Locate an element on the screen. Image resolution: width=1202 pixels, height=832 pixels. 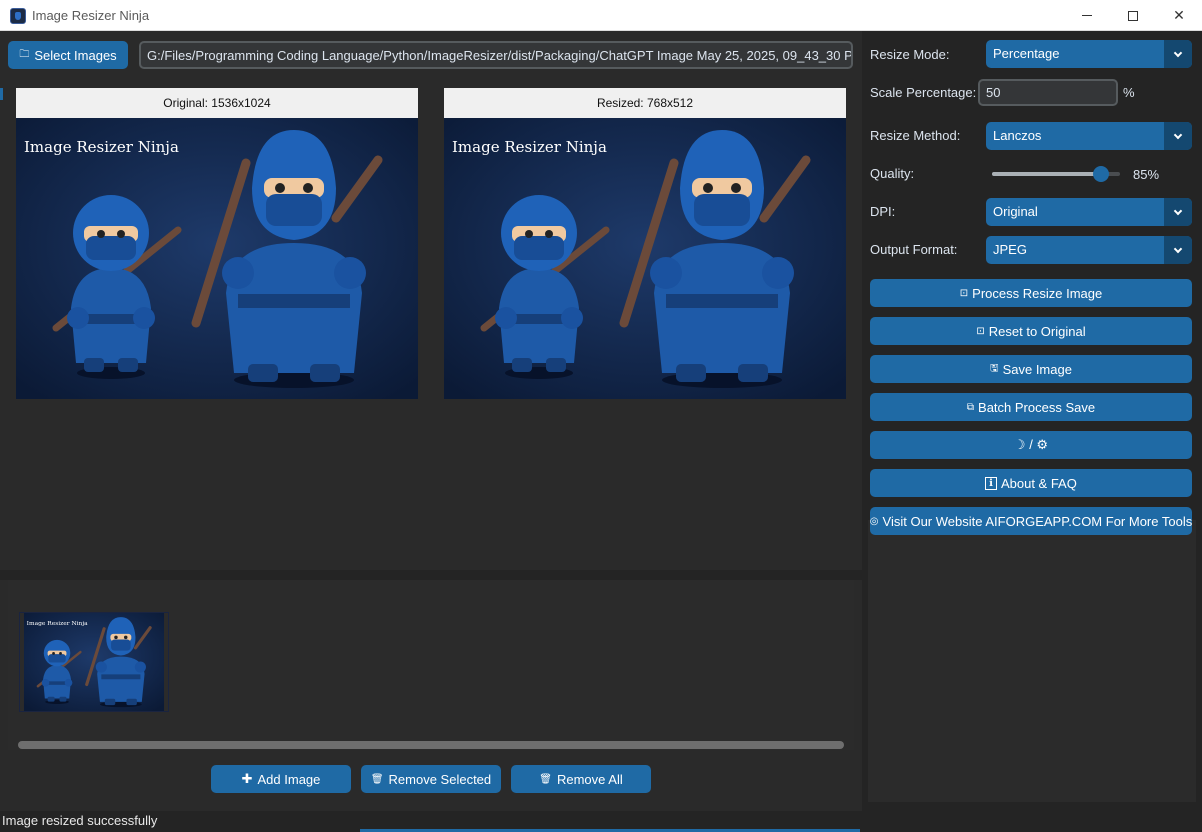
about-faq-button: ℹ About & FAQ is located at coordinates (1031, 483).